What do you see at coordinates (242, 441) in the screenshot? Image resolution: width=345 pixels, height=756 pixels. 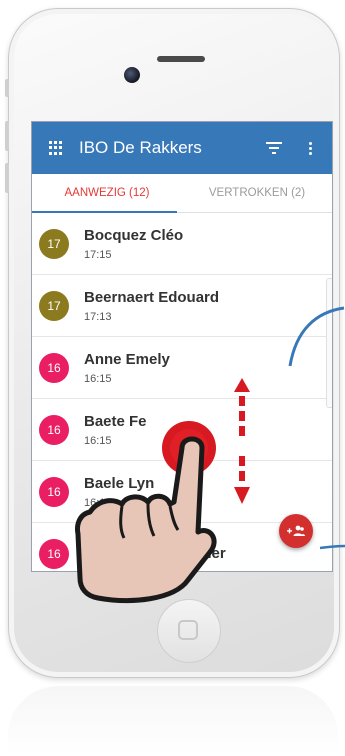 I see `scroll-direction-arrow` at bounding box center [242, 441].